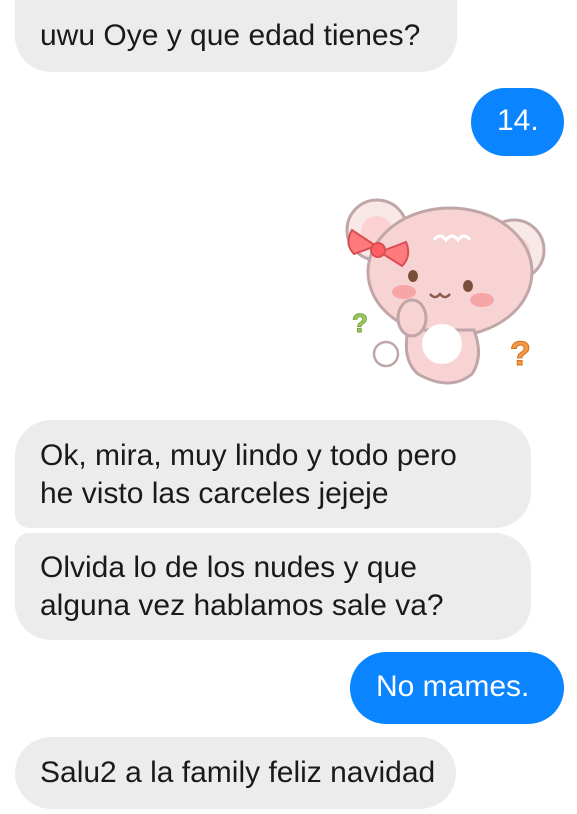 This screenshot has width=577, height=814. I want to click on message-incoming: uwu Oye y que edad tienes?, so click(236, 36).